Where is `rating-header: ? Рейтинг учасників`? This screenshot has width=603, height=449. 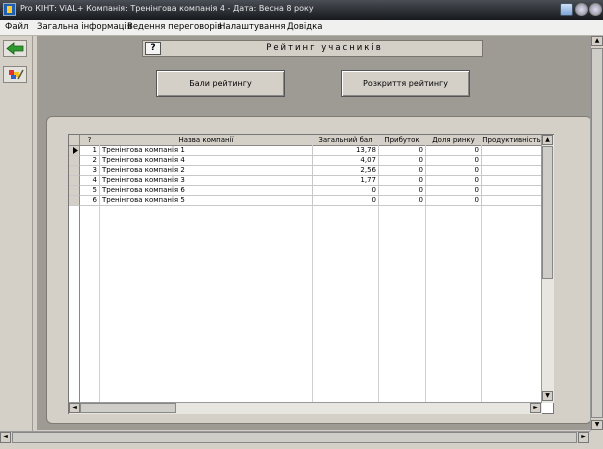
rating-header: ? Рейтинг учасників is located at coordinates (312, 48).